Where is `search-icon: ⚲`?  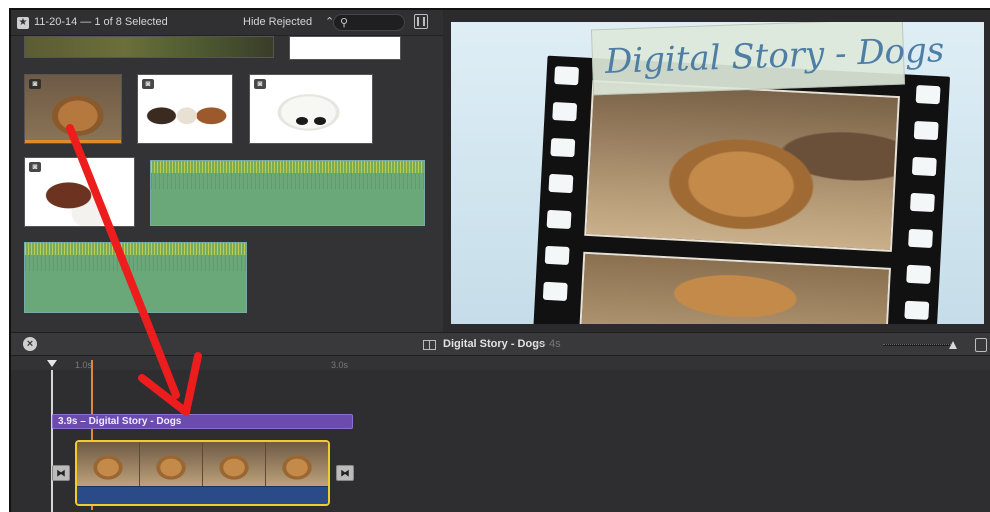
search-icon: ⚲ is located at coordinates (344, 23).